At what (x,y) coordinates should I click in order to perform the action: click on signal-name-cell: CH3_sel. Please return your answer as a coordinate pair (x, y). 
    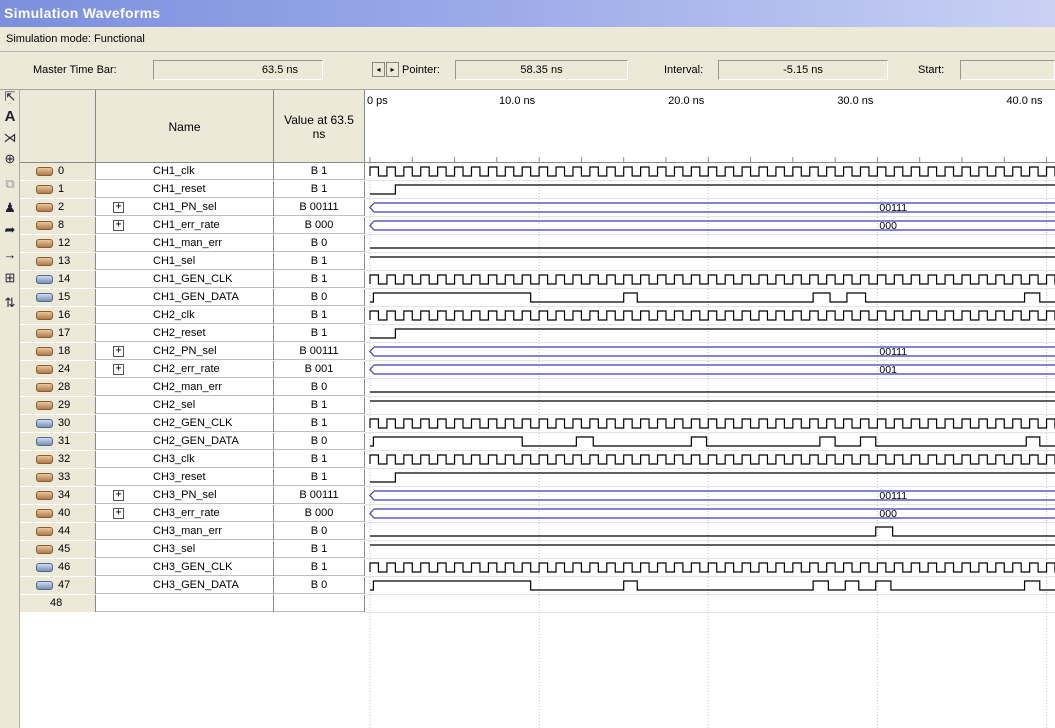
    Looking at the image, I should click on (185, 549).